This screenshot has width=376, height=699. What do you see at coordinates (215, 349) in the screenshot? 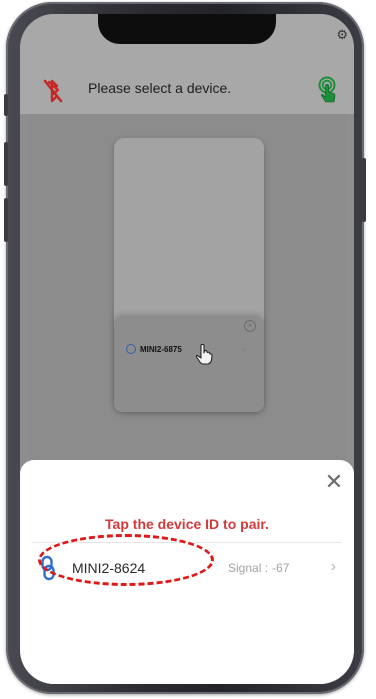
I see `tutorial-signal: ·····` at bounding box center [215, 349].